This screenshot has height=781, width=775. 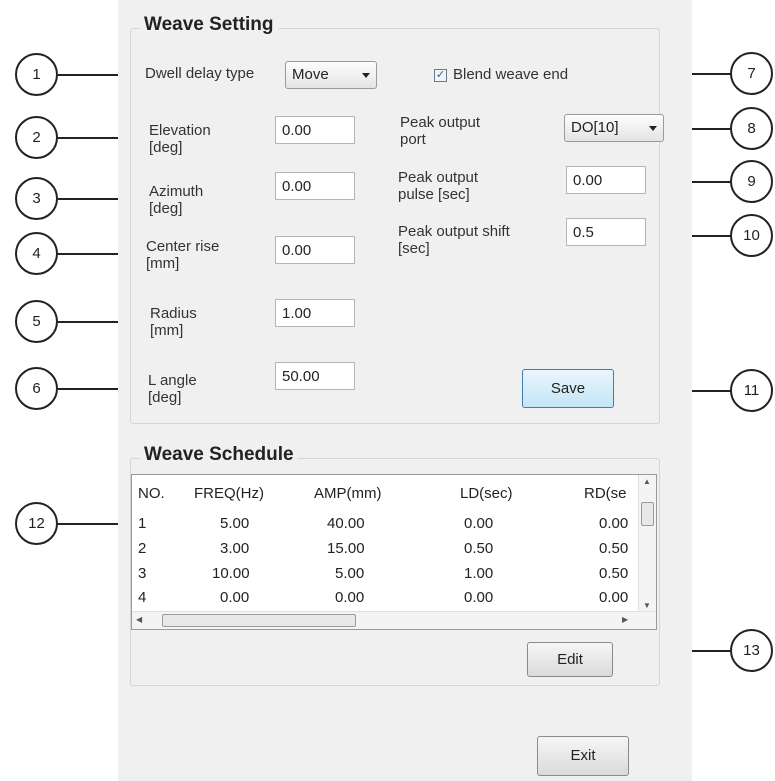 What do you see at coordinates (751, 650) in the screenshot?
I see `callout-13: 13` at bounding box center [751, 650].